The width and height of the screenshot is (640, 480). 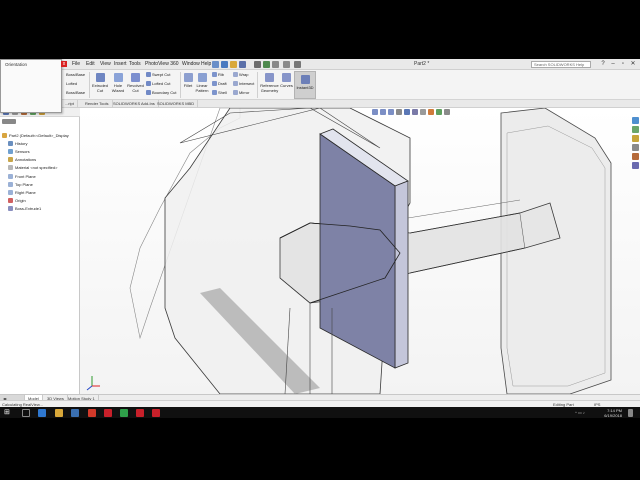 What do you see at coordinates (447, 112) in the screenshot?
I see `view-settings-icon` at bounding box center [447, 112].